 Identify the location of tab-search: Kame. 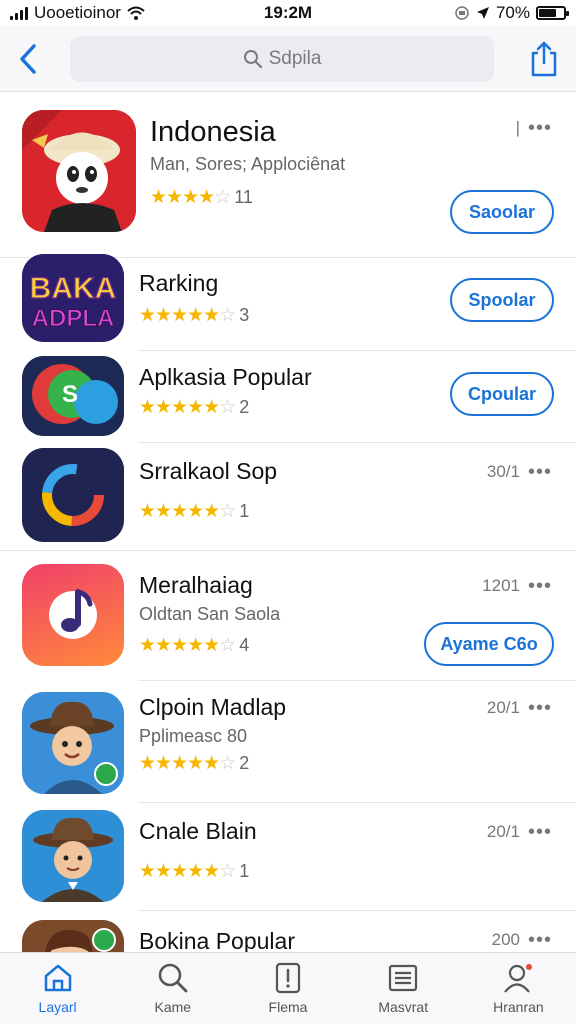
(172, 988).